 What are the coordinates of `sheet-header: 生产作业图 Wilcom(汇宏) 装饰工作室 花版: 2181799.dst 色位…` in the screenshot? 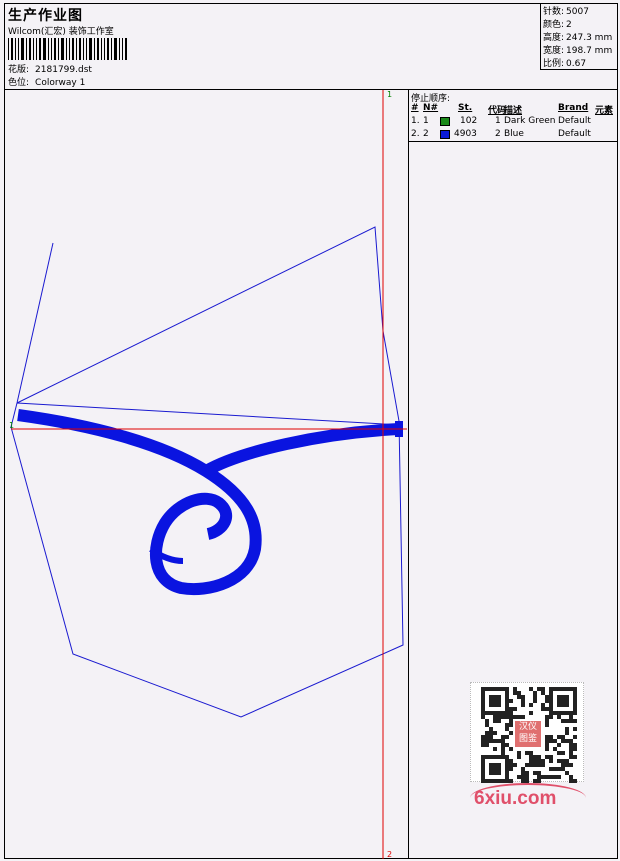 It's located at (311, 47).